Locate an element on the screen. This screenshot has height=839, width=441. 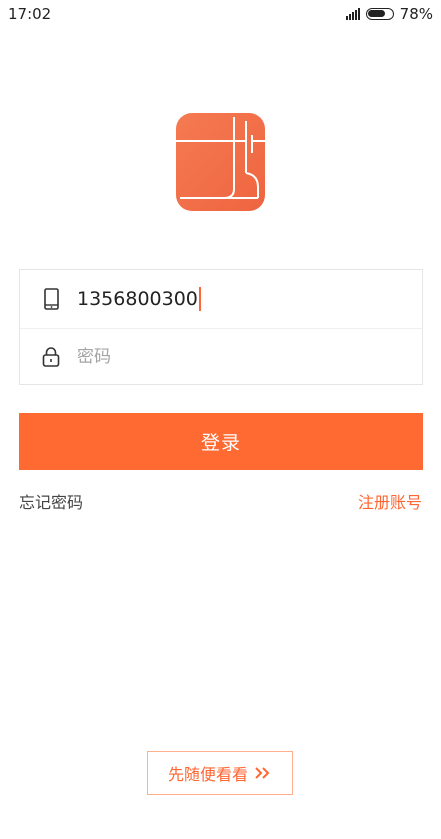
status-bar: 17:02 78% is located at coordinates (220, 15).